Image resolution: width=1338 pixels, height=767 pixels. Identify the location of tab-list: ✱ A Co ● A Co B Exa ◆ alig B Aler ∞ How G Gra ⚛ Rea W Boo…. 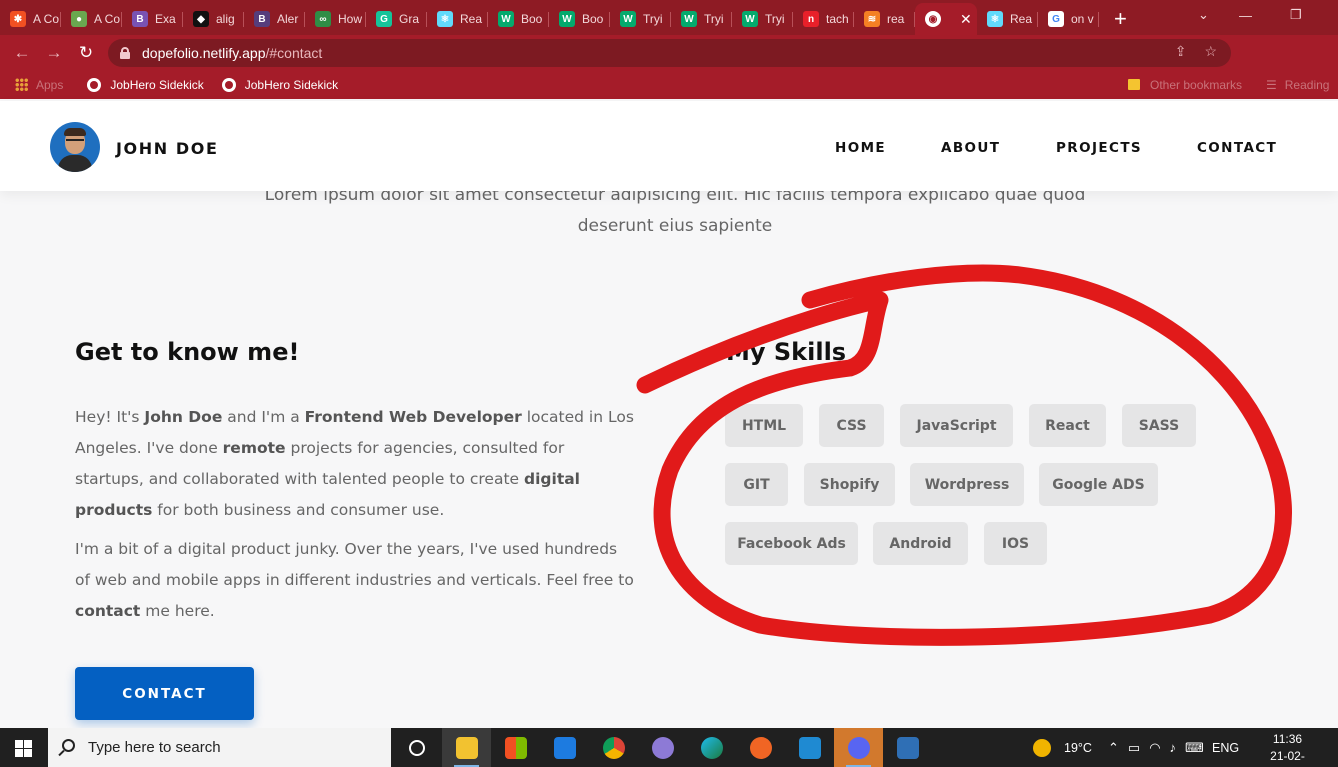
(457, 19).